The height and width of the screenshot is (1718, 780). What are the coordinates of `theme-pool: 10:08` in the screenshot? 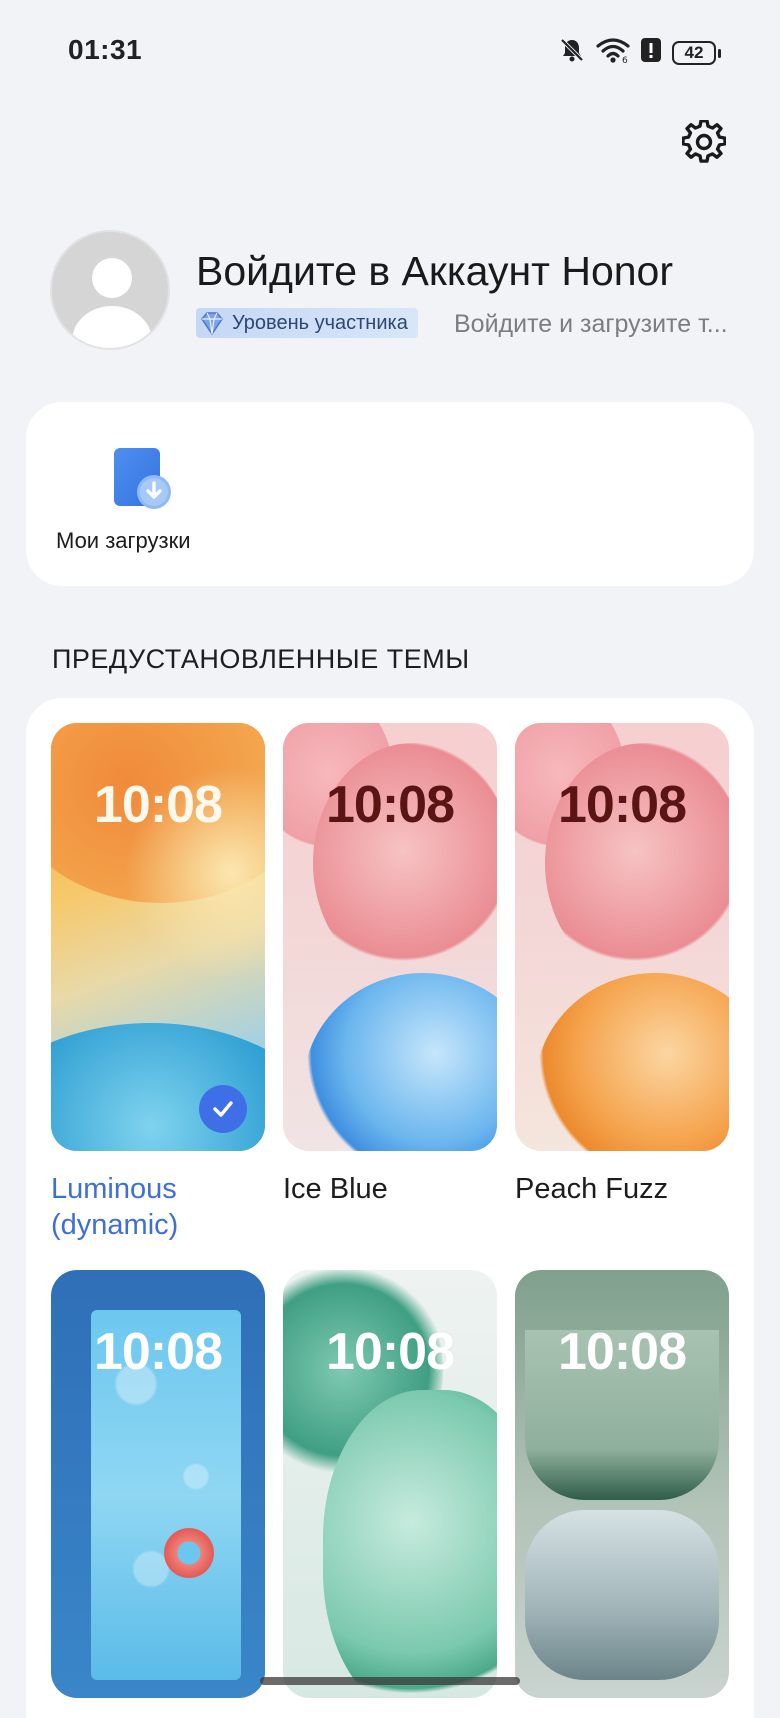 It's located at (158, 1494).